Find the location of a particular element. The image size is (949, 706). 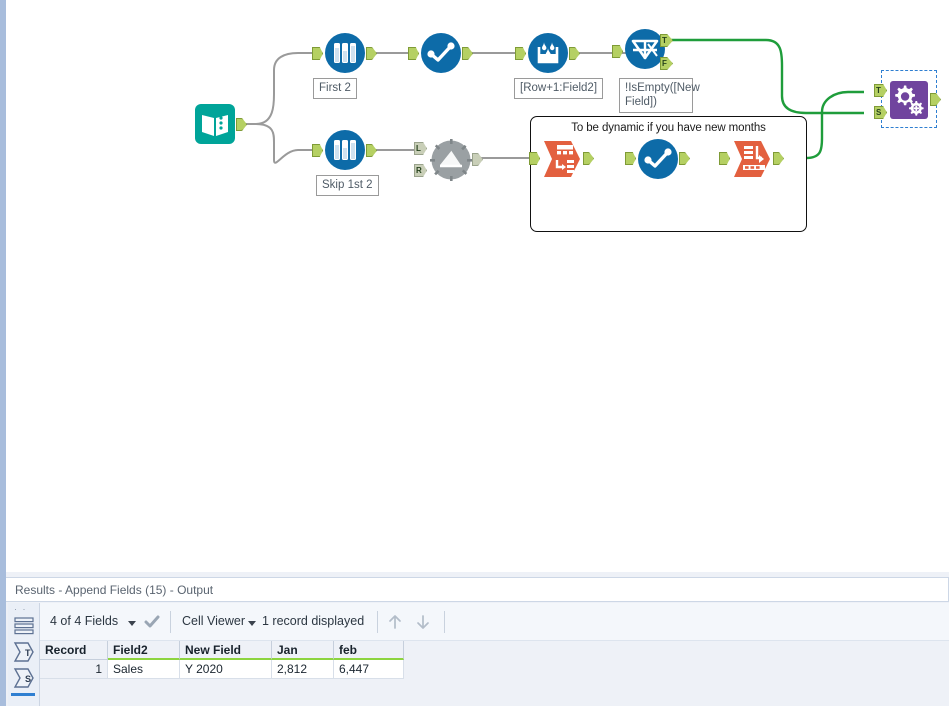

container-caption: To be dynamic if you have new months is located at coordinates (668, 128).